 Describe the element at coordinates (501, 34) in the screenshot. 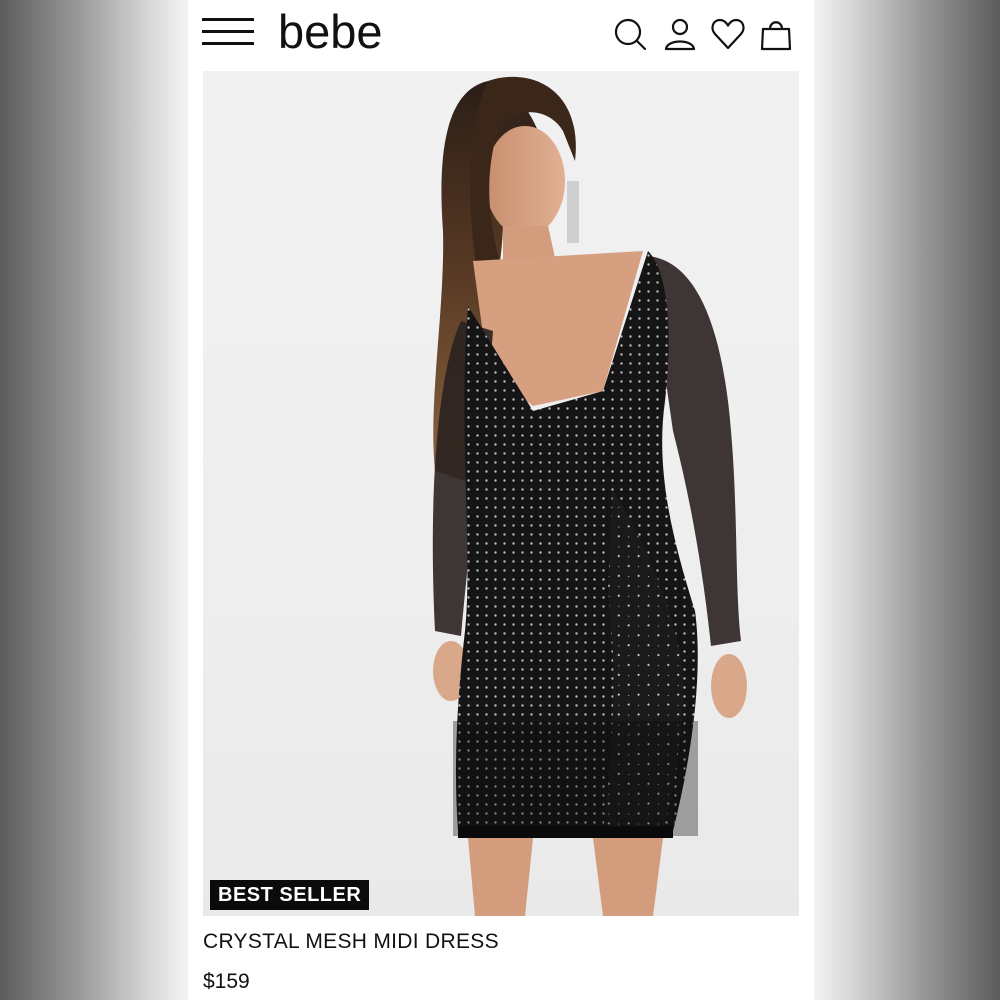

I see `site-header: bebe` at that location.